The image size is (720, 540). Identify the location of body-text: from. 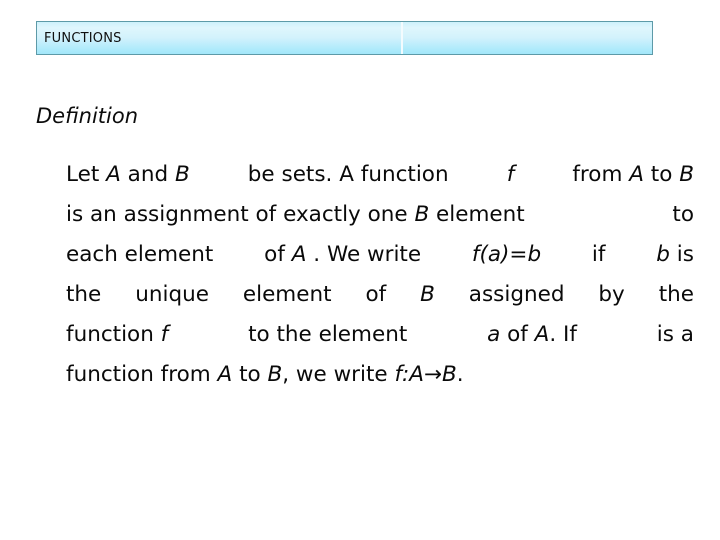
(601, 174).